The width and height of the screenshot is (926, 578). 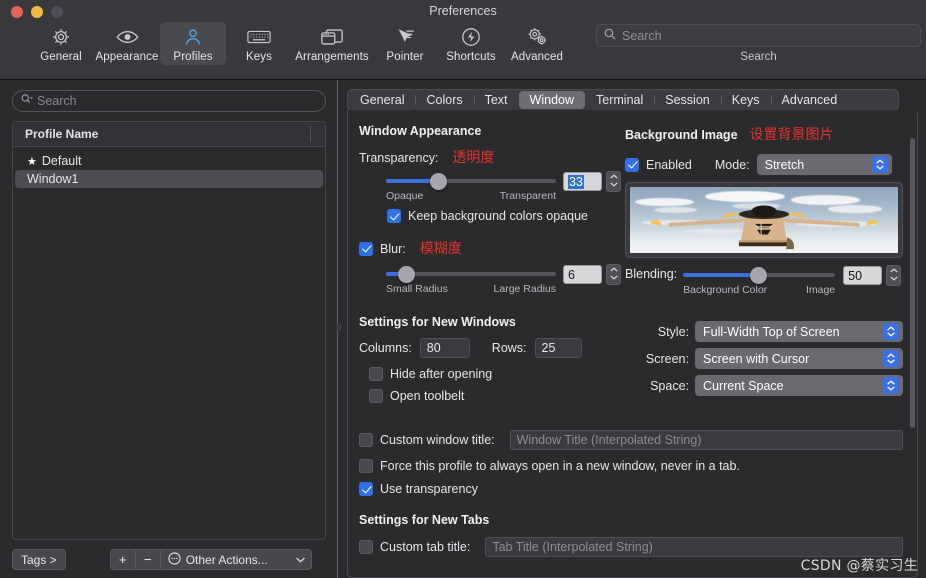 What do you see at coordinates (471, 181) in the screenshot?
I see `transparency-slider` at bounding box center [471, 181].